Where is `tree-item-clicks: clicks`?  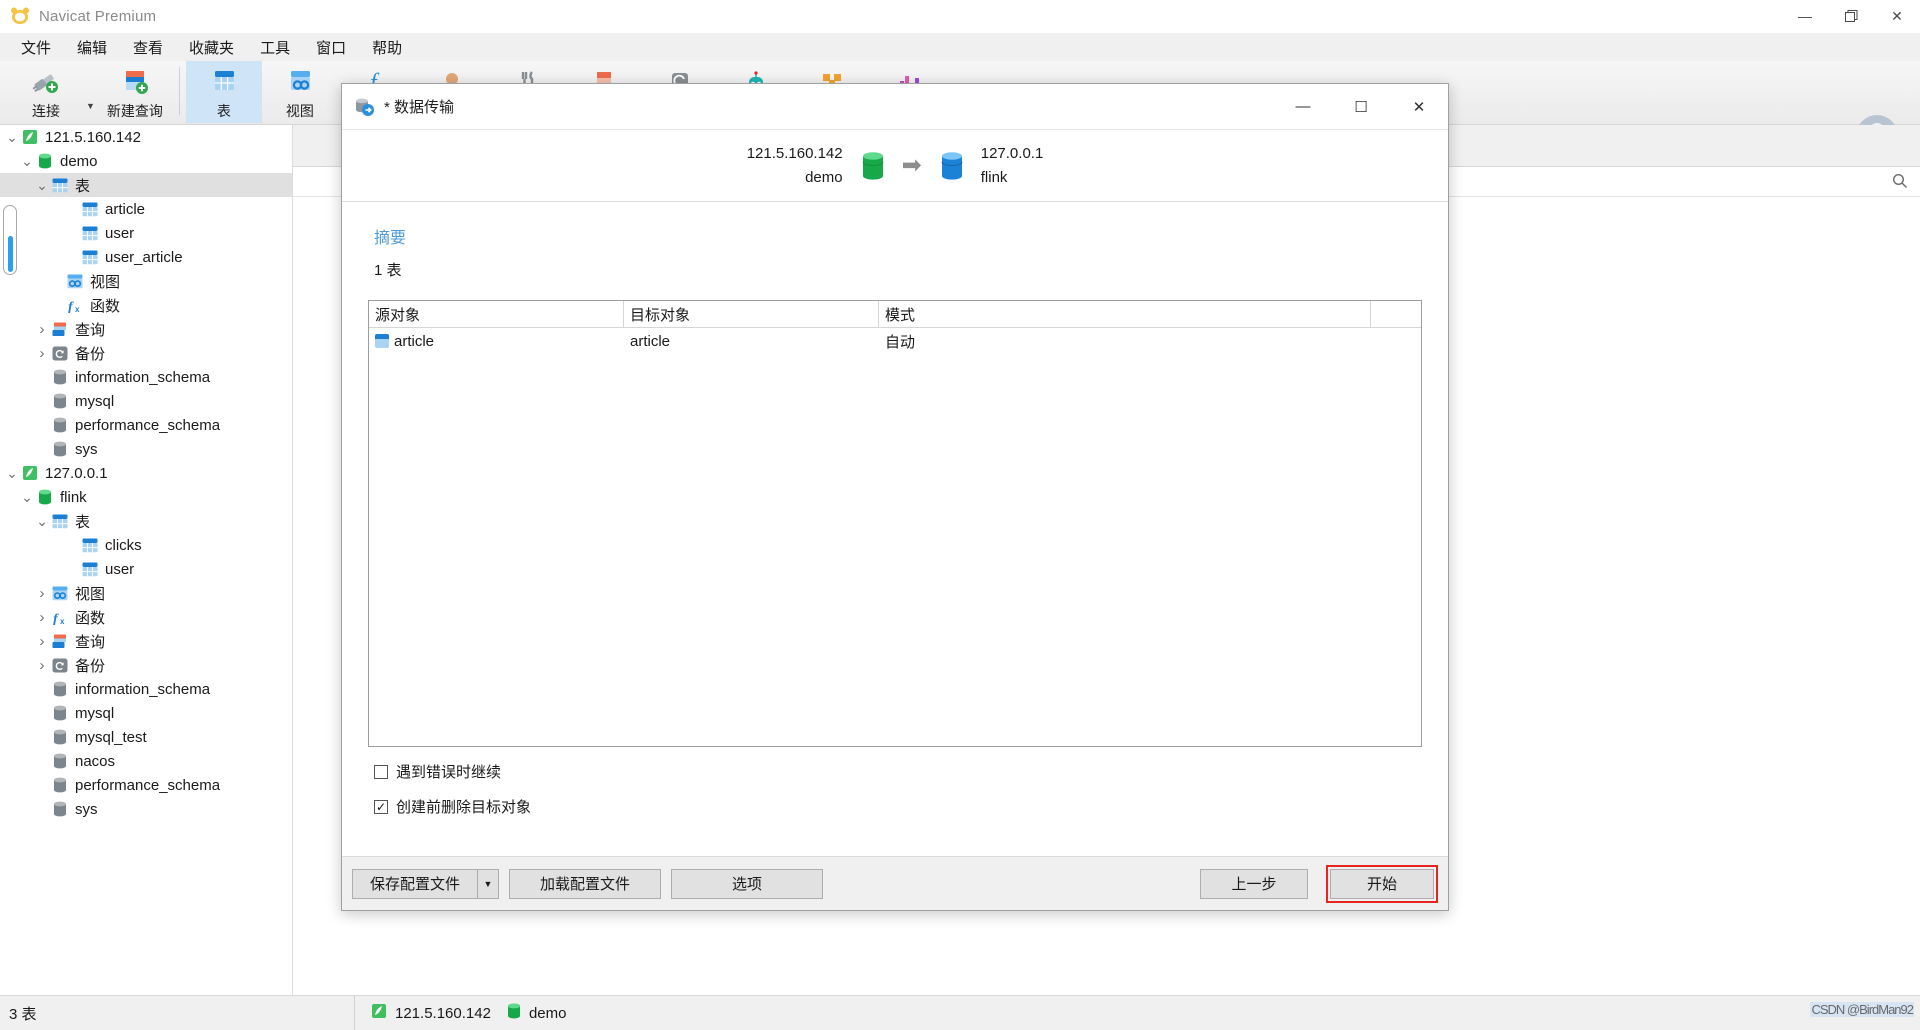 tree-item-clicks: clicks is located at coordinates (146, 545).